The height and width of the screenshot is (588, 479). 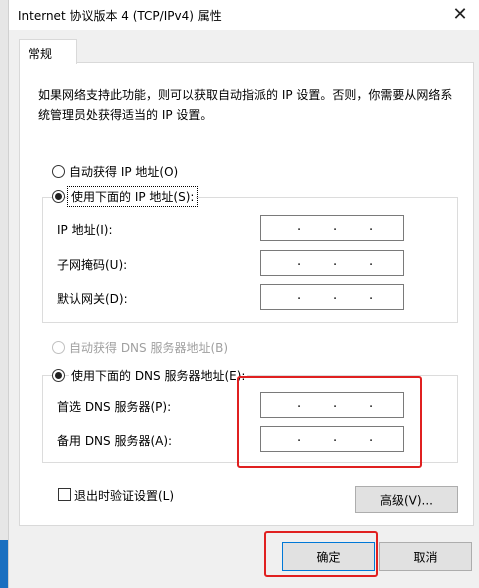 I want to click on window-title: Internet 协议版本 4 (TCP/IPv4) 属性, so click(x=120, y=16).